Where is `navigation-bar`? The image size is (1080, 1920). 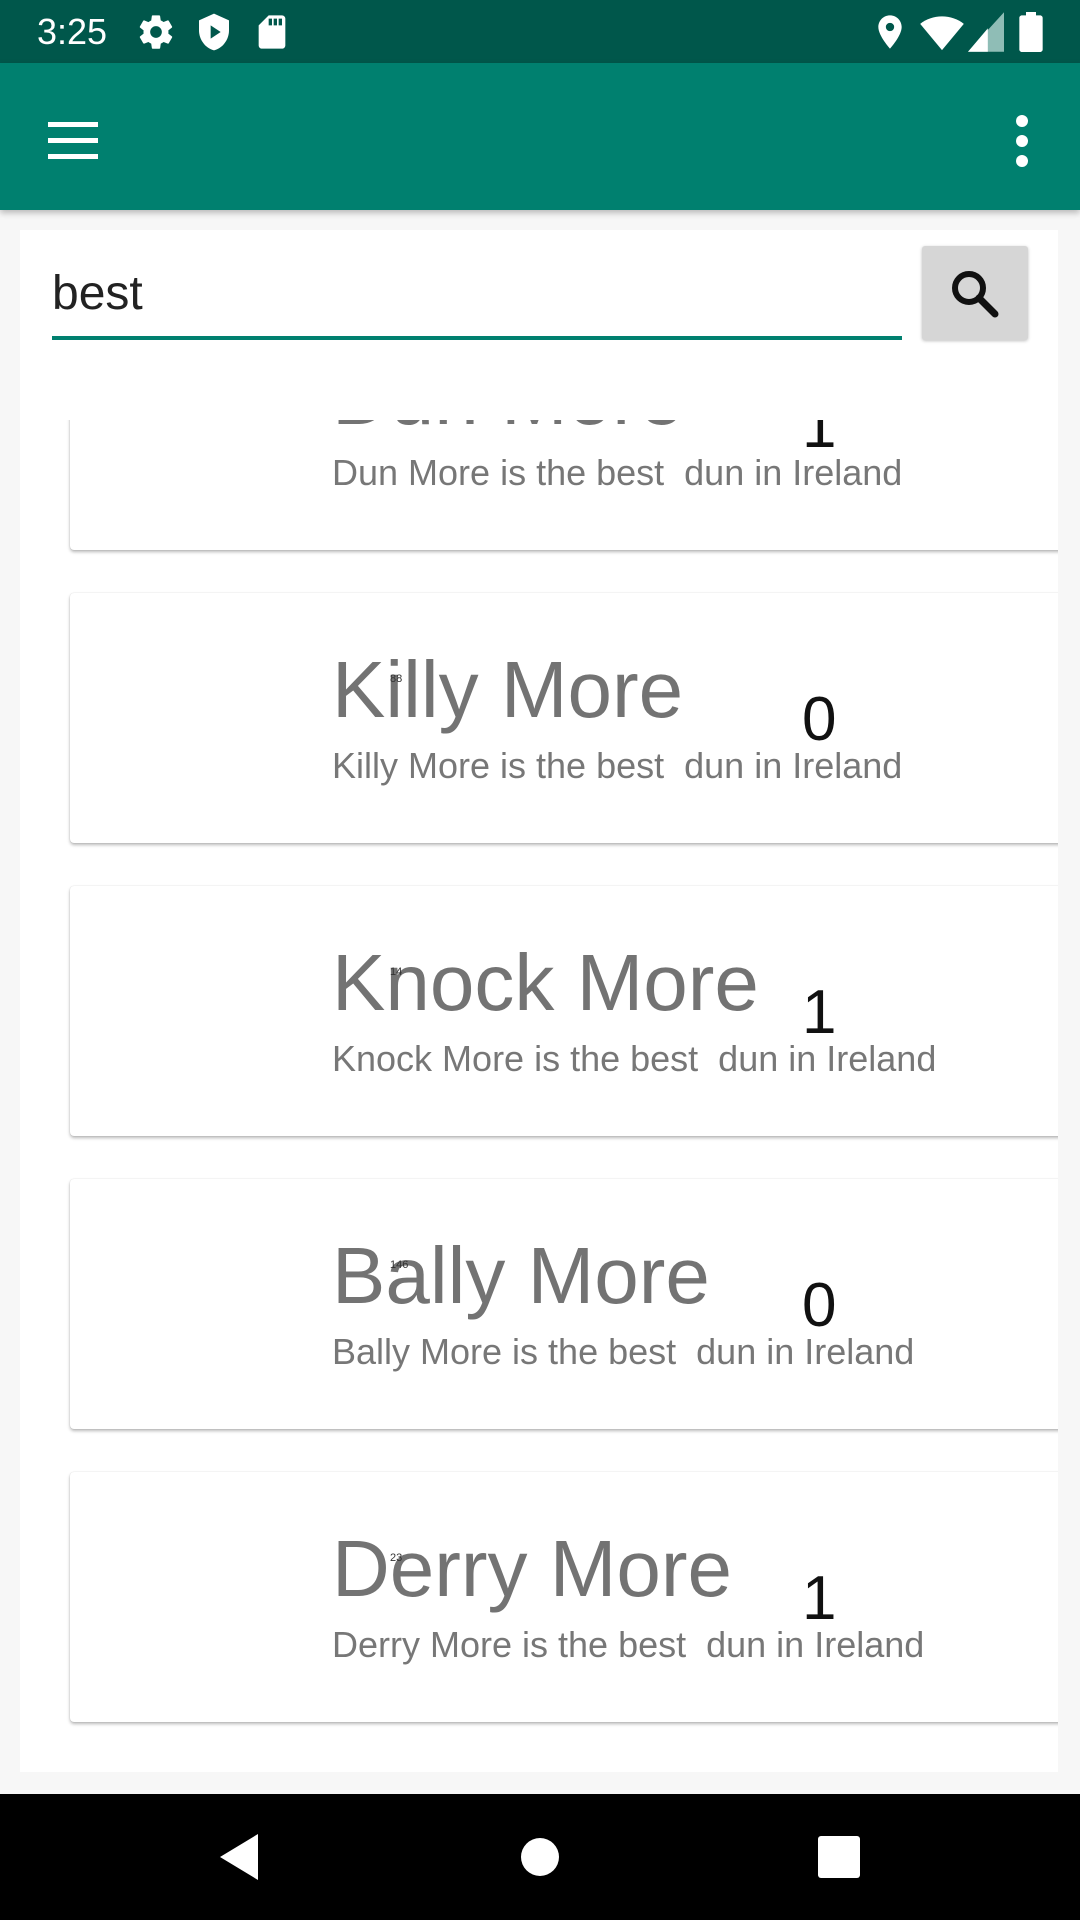
navigation-bar is located at coordinates (540, 1857).